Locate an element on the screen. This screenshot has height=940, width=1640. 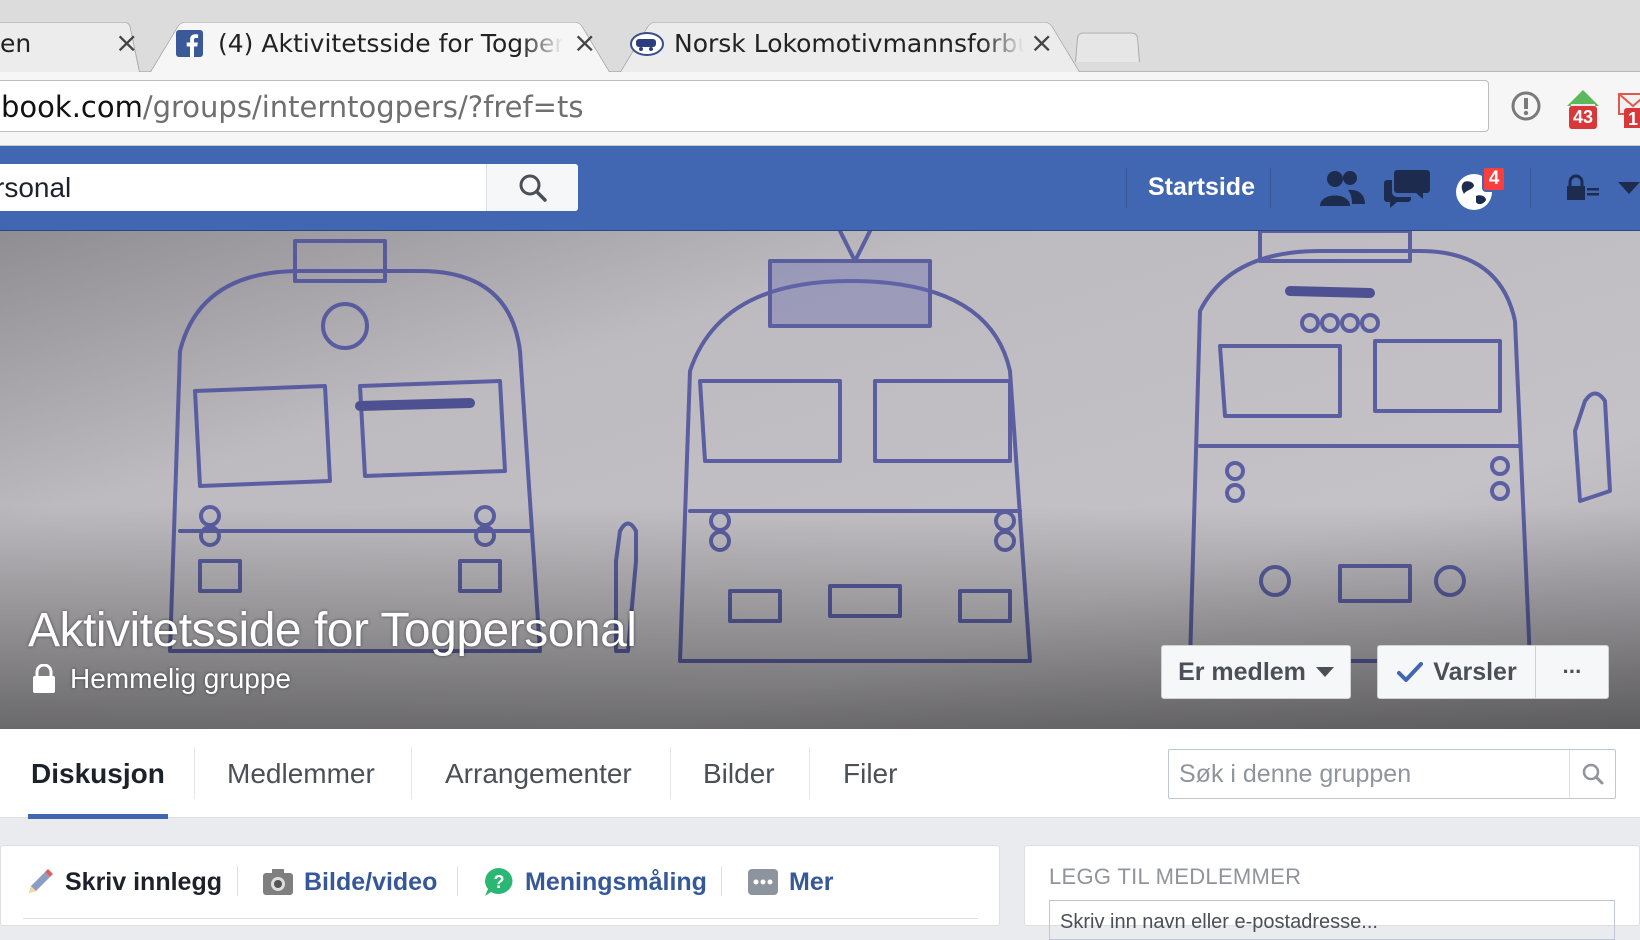
facebook-search-field: rsonal is located at coordinates (289, 187).